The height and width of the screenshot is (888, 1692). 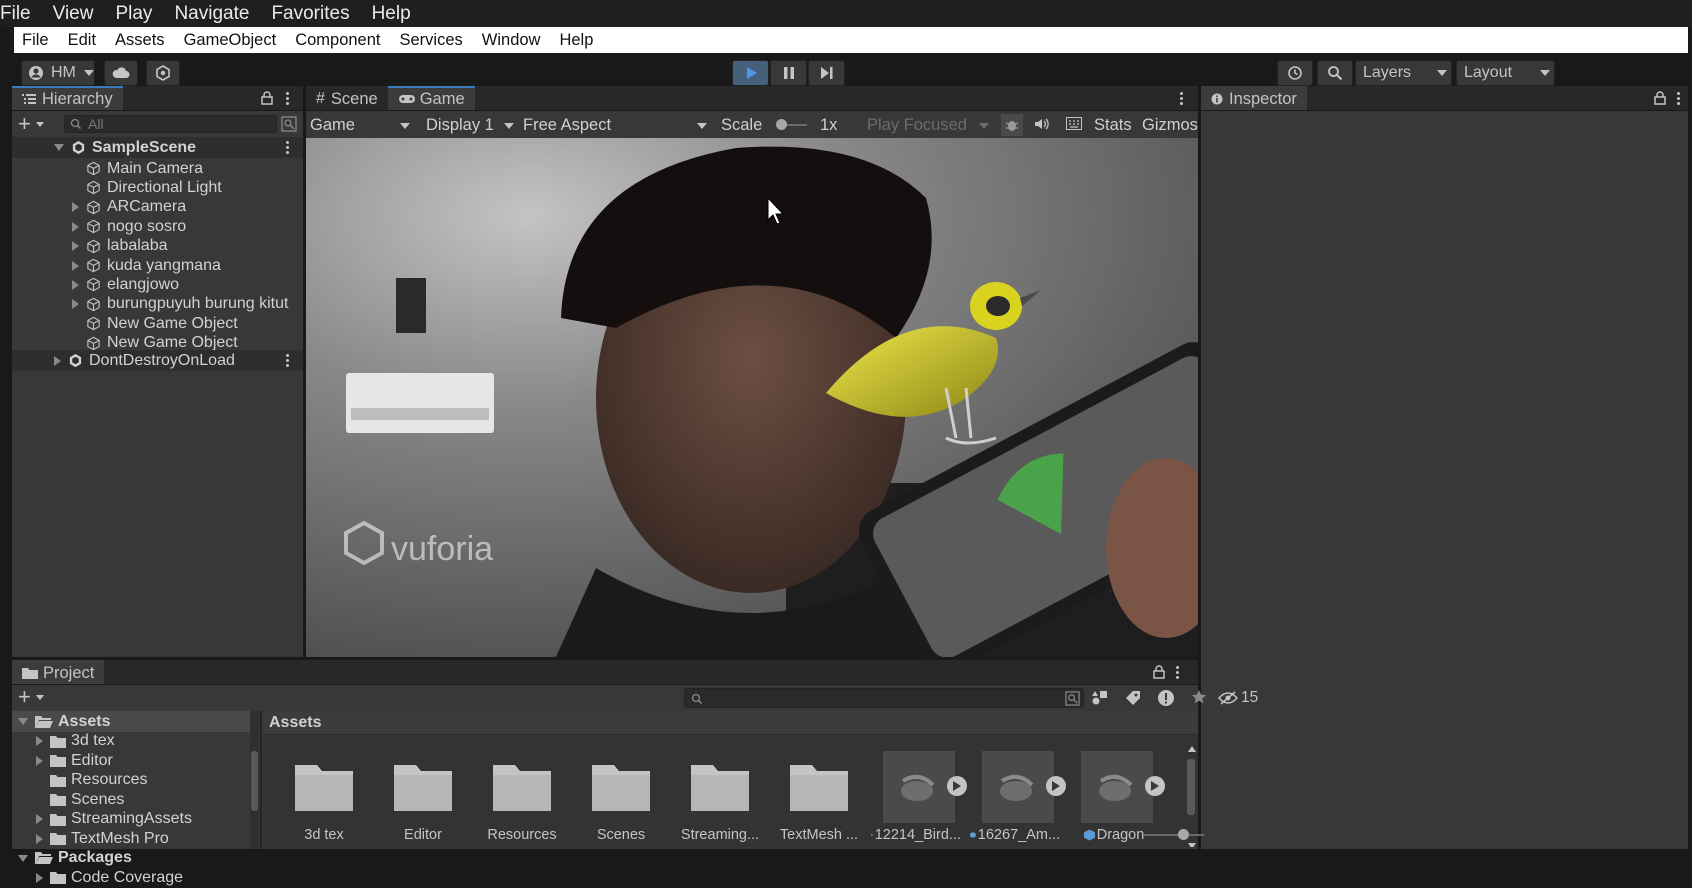 What do you see at coordinates (1254, 98) in the screenshot?
I see `tab-inspector: Inspector` at bounding box center [1254, 98].